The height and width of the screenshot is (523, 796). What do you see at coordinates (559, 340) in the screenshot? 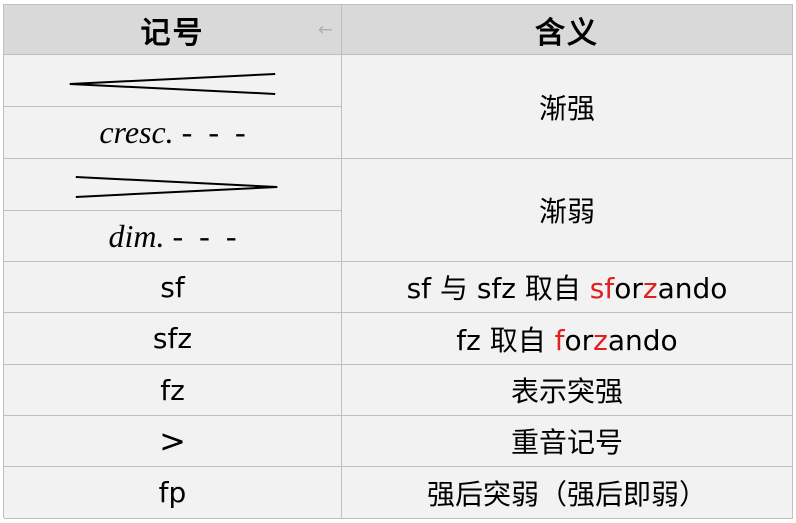
I see `sfz-meaning-highlight-f: f` at bounding box center [559, 340].